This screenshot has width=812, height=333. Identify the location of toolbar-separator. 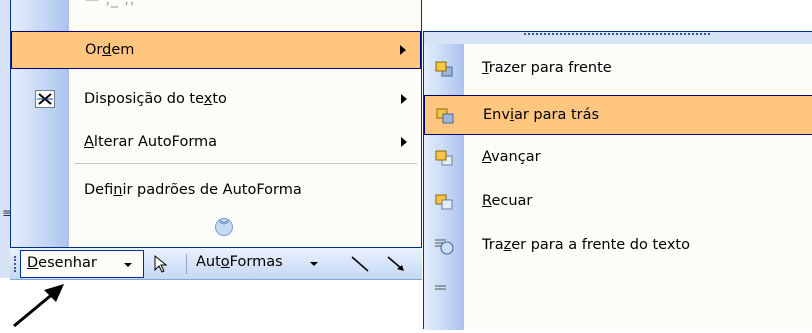
(186, 264).